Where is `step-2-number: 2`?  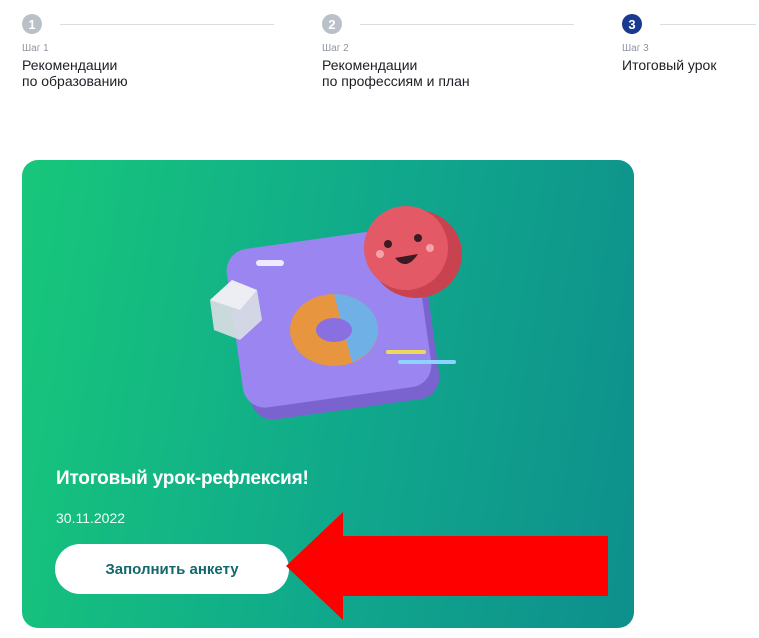 step-2-number: 2 is located at coordinates (332, 24).